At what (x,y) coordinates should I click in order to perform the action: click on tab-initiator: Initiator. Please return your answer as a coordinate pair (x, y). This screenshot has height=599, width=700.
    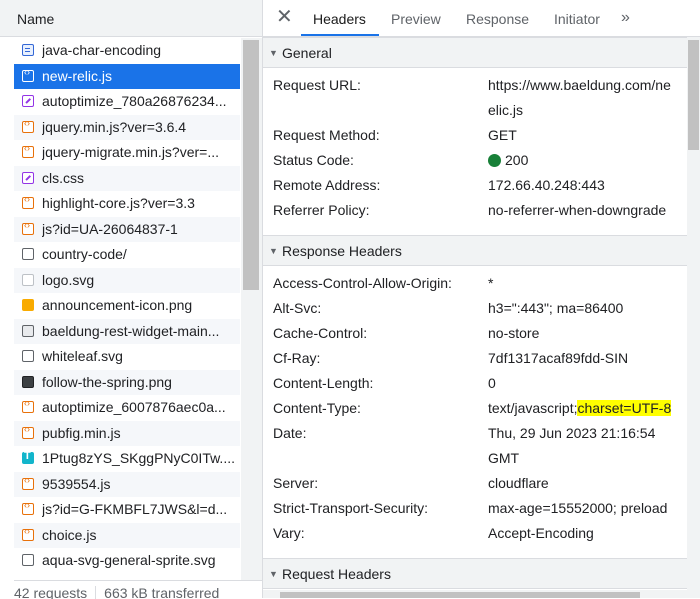
    Looking at the image, I should click on (577, 19).